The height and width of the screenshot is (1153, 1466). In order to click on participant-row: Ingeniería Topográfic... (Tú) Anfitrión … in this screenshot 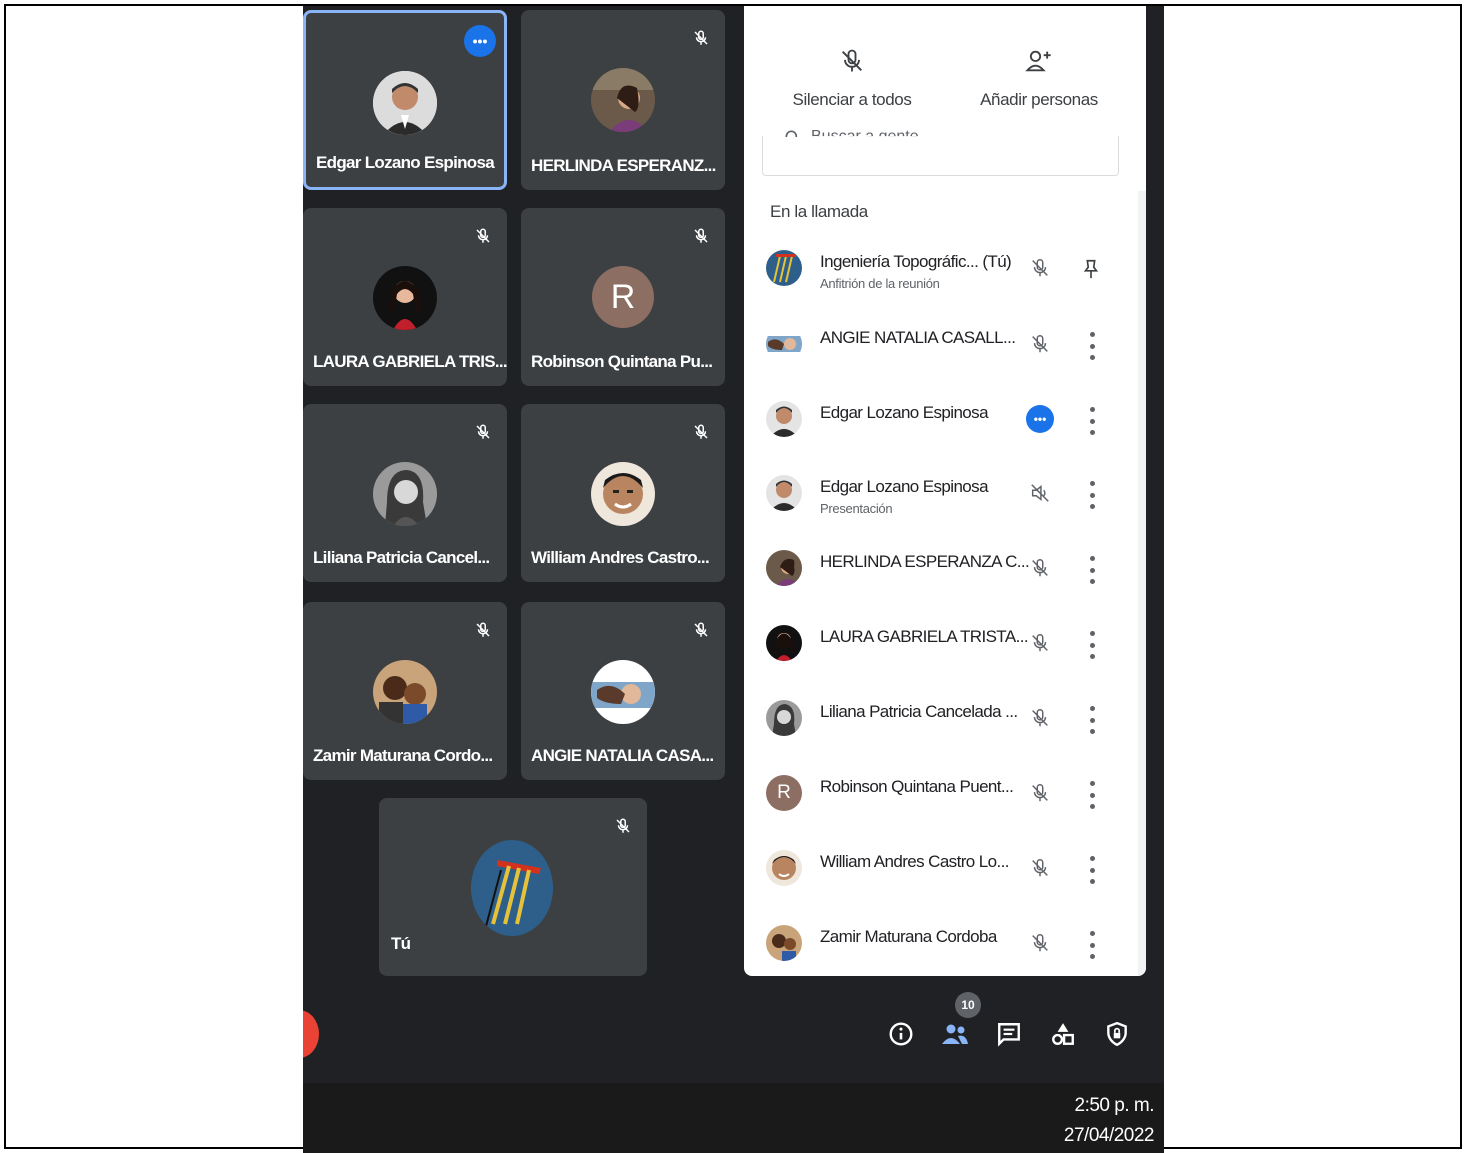, I will do `click(944, 272)`.